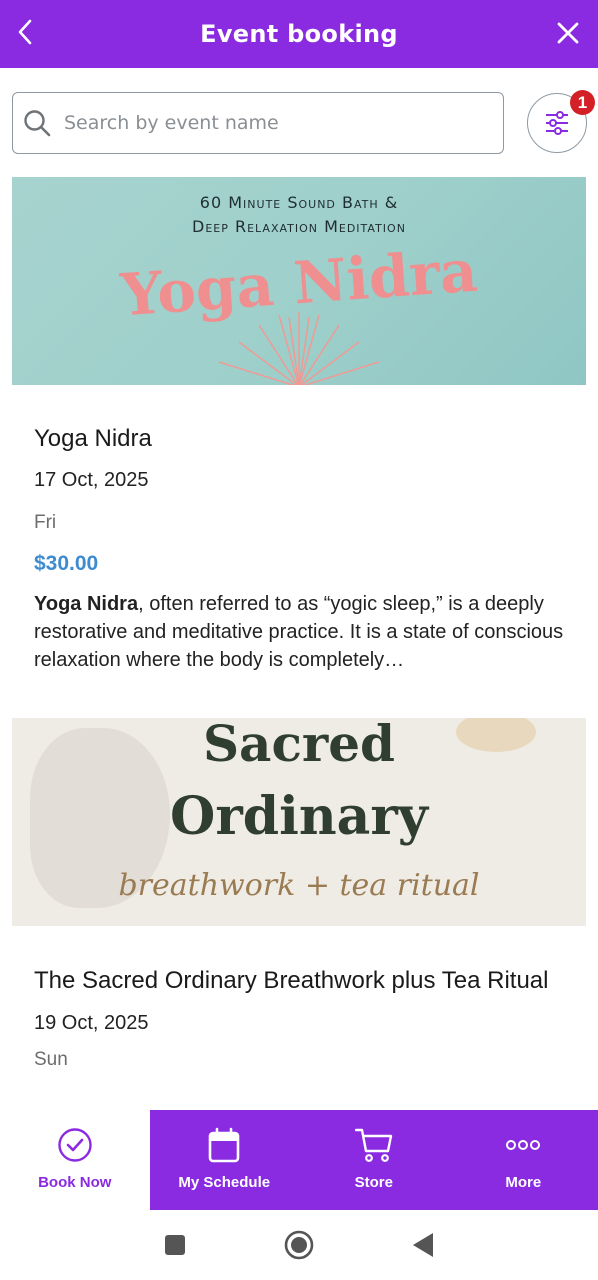 This screenshot has height=1280, width=598. Describe the element at coordinates (66, 563) in the screenshot. I see `event-price: $30.00` at that location.